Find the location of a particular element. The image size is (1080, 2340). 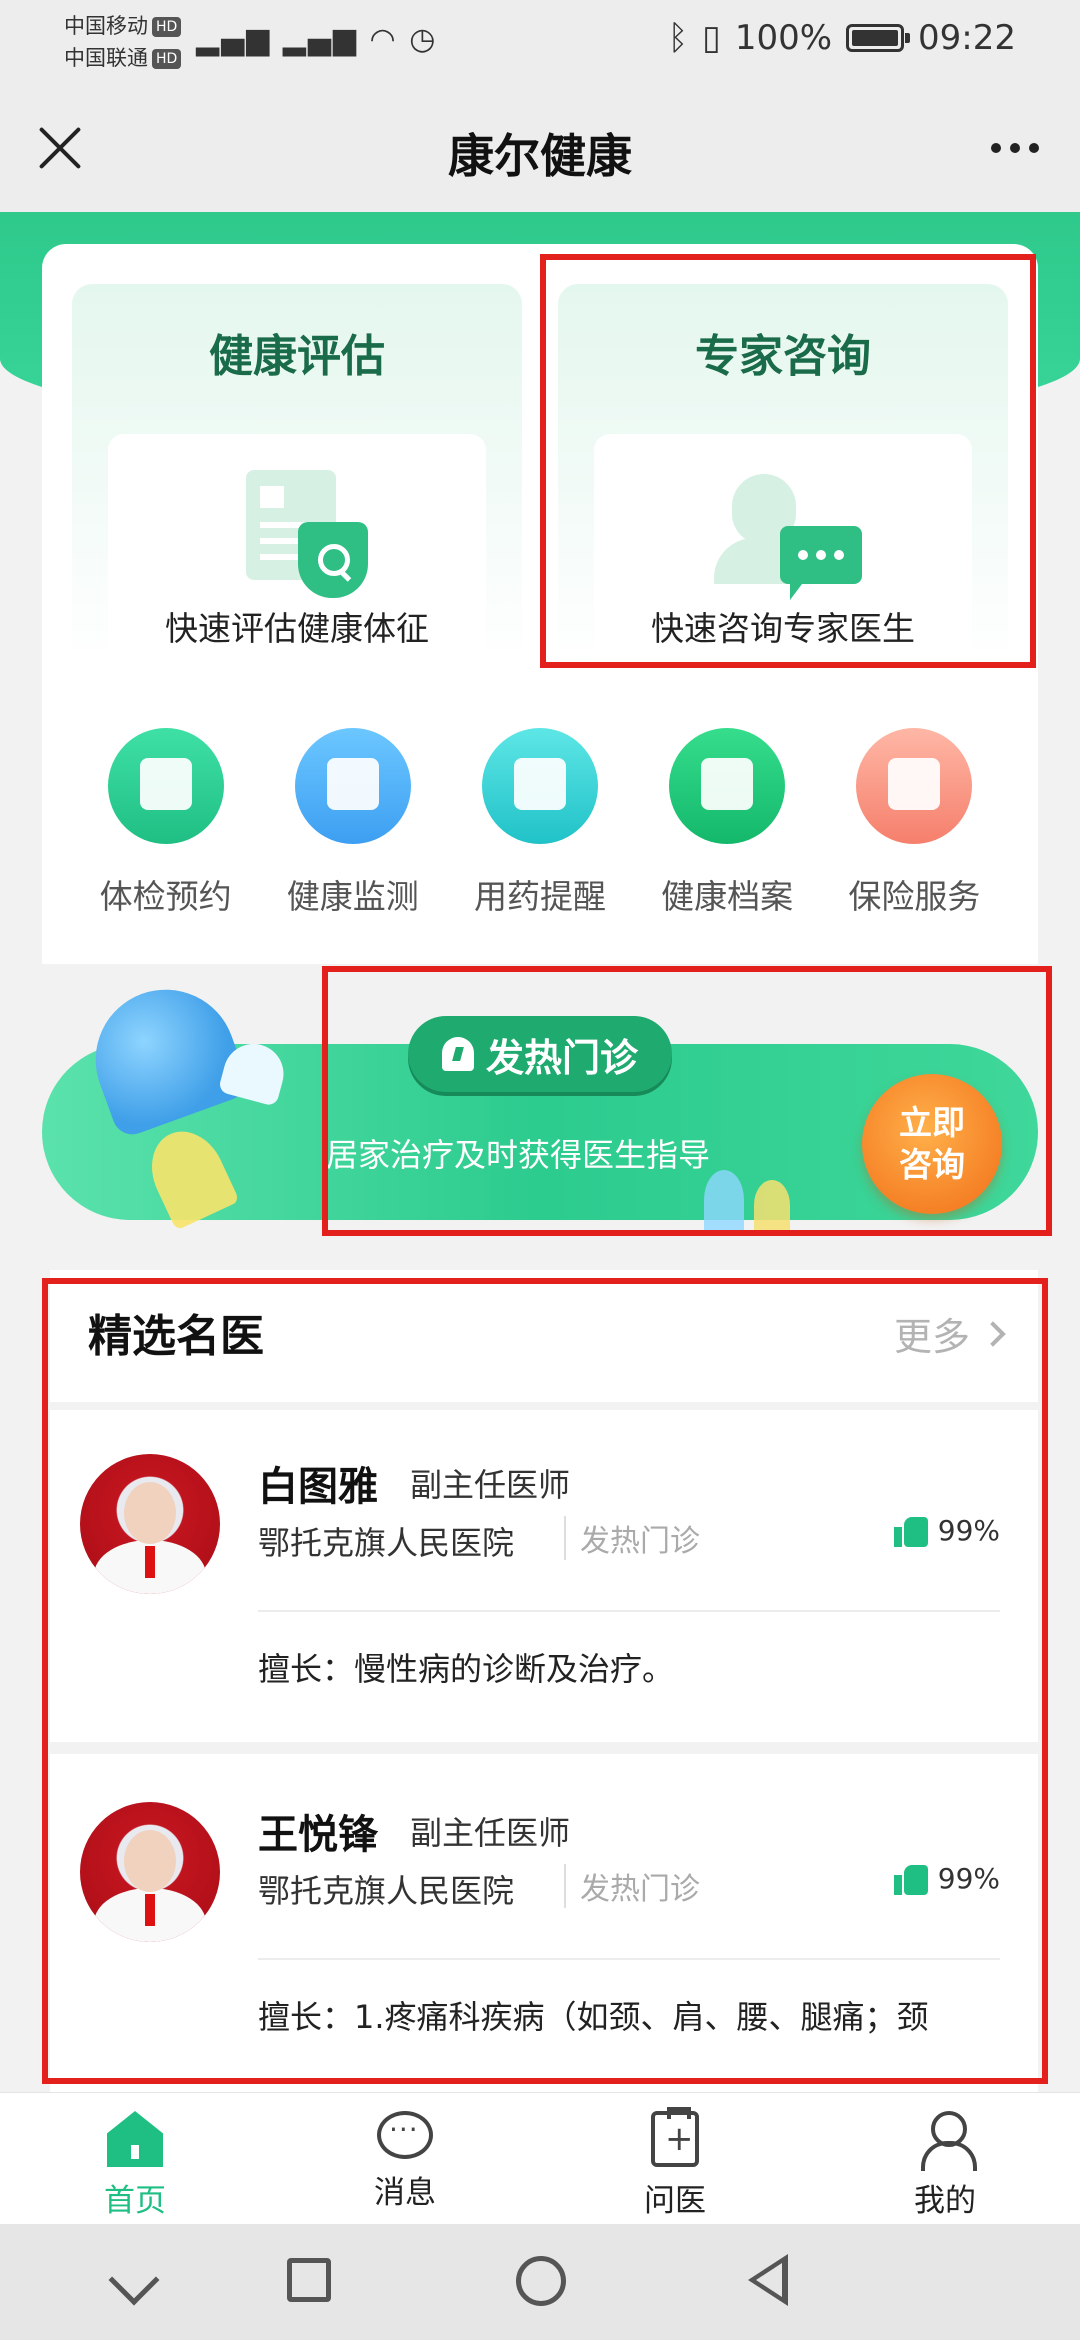

quick-label: 保险服务 is located at coordinates (914, 896).